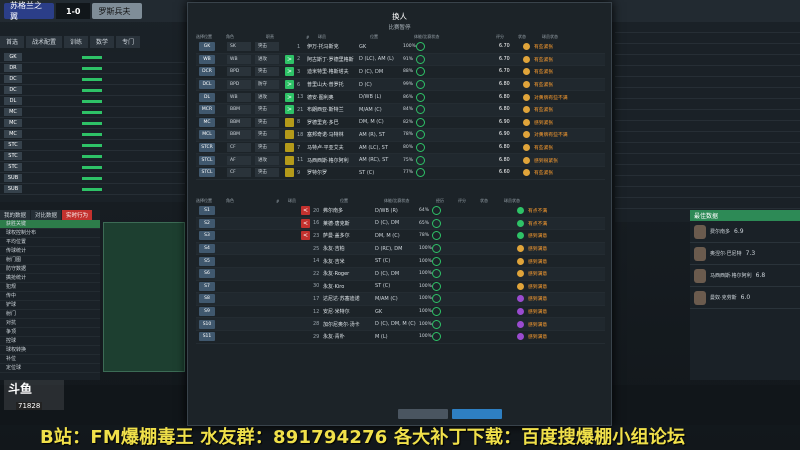  I want to click on analysis-item: 传球统计, so click(50, 251).